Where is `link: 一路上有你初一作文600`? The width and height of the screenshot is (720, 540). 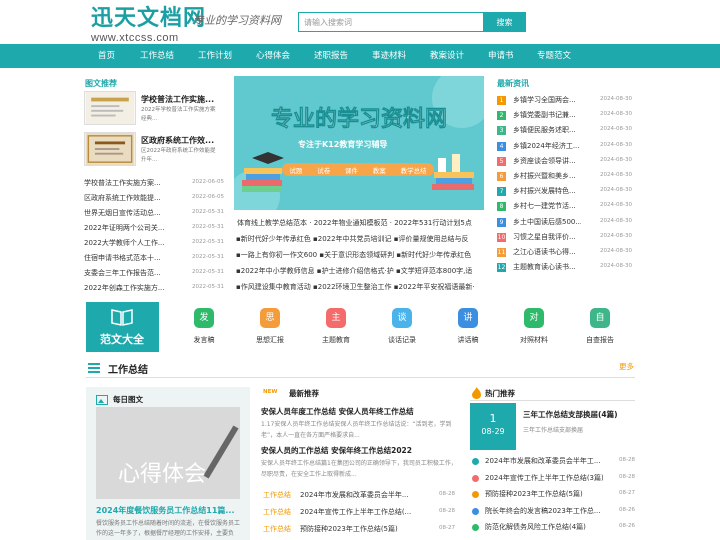 link: 一路上有你初一作文600 is located at coordinates (279, 255).